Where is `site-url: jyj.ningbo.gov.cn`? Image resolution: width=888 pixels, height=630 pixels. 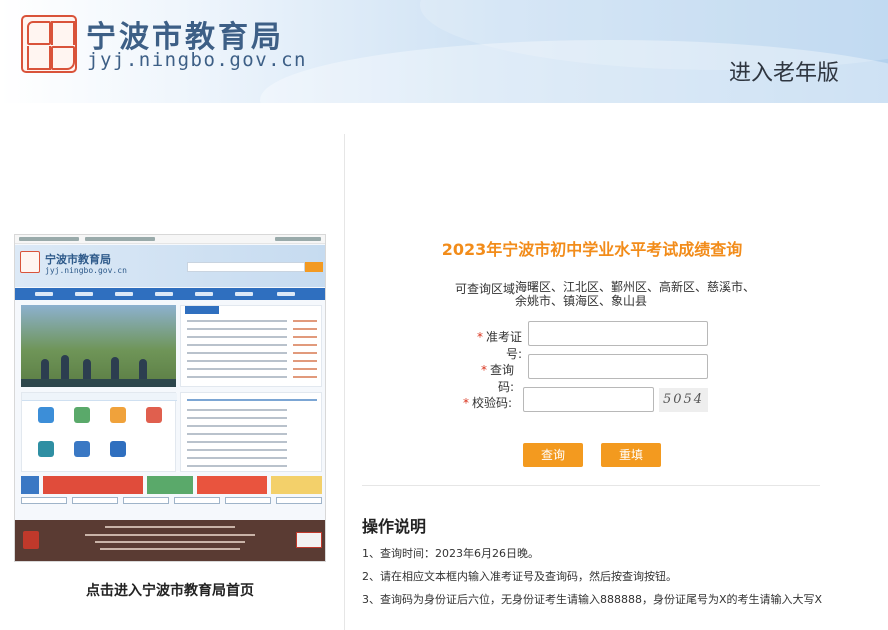 site-url: jyj.ningbo.gov.cn is located at coordinates (197, 60).